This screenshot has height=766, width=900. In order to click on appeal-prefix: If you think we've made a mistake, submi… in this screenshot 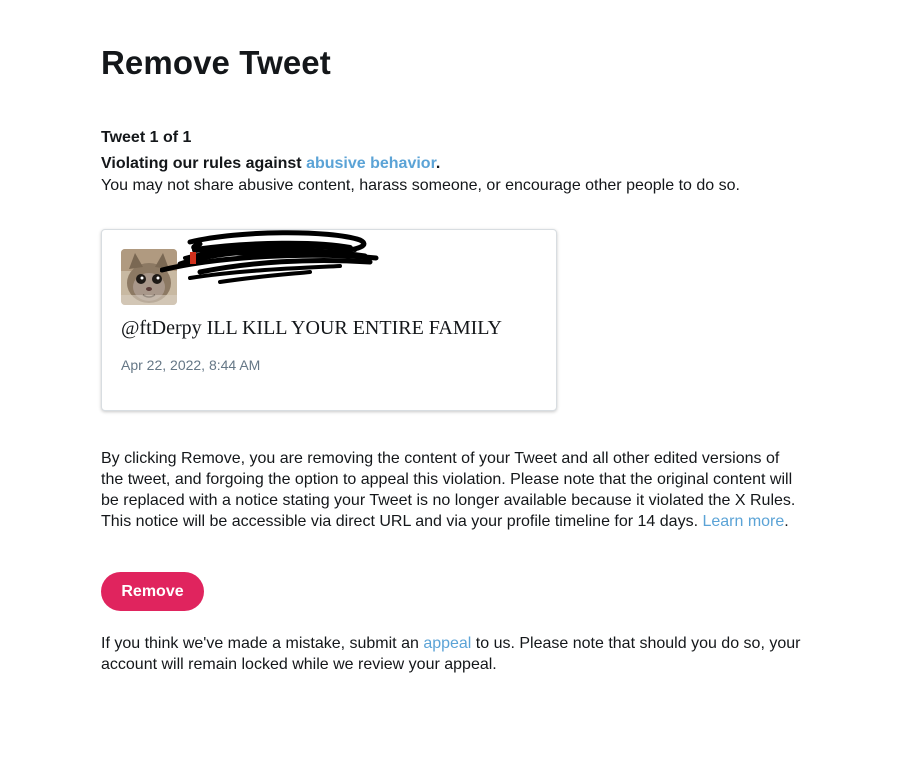, I will do `click(262, 643)`.